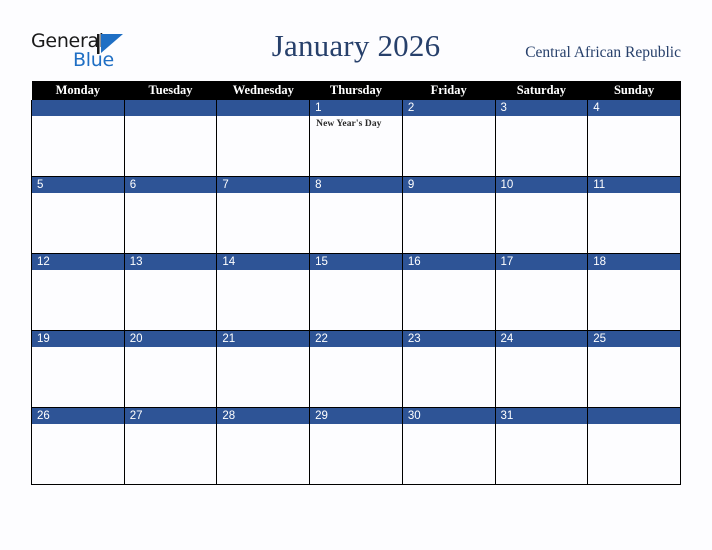 The height and width of the screenshot is (550, 712). What do you see at coordinates (634, 215) in the screenshot?
I see `calendar-day-cell: 11` at bounding box center [634, 215].